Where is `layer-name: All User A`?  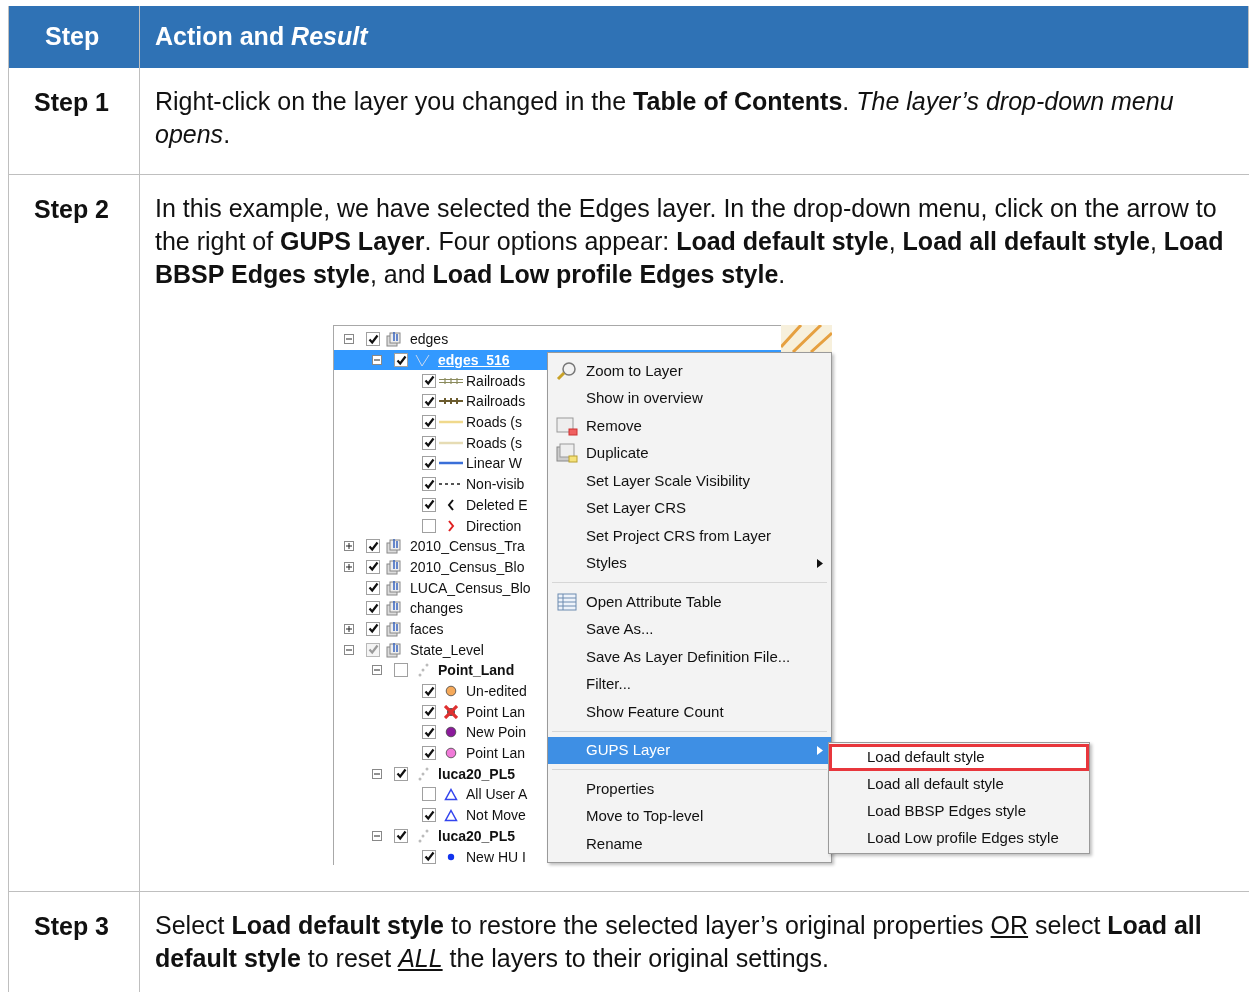 layer-name: All User A is located at coordinates (497, 794).